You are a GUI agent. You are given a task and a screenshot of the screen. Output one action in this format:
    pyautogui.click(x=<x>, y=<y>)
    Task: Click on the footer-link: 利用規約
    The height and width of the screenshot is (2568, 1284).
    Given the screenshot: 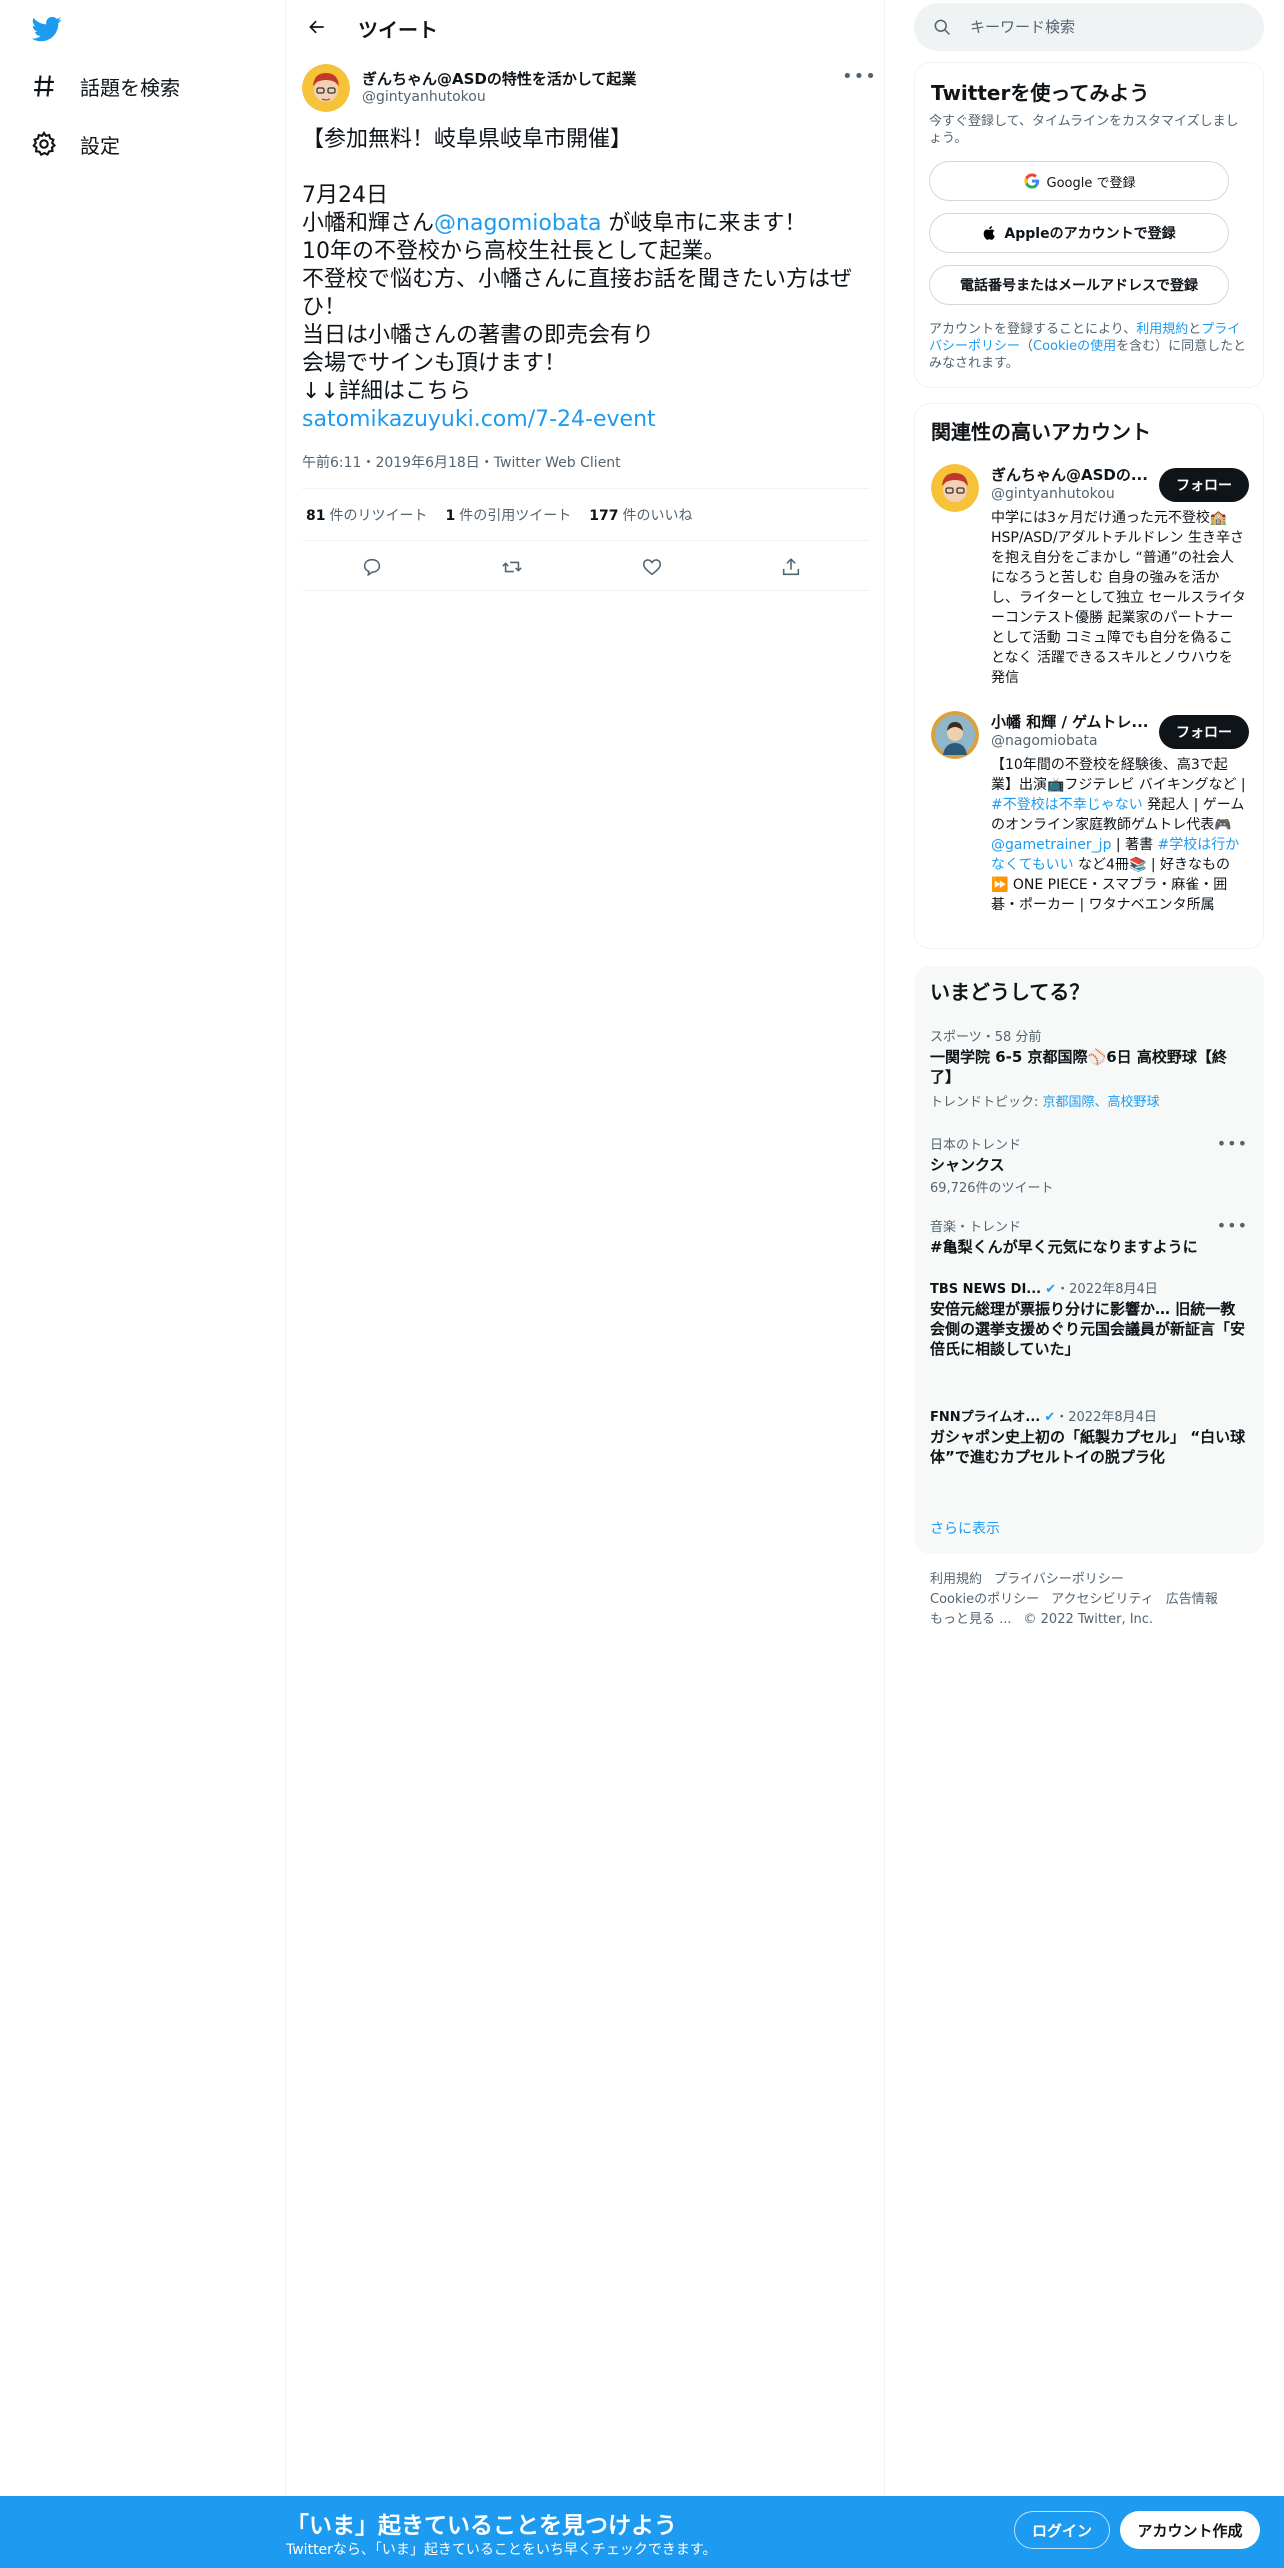 What is the action you would take?
    pyautogui.click(x=956, y=1579)
    